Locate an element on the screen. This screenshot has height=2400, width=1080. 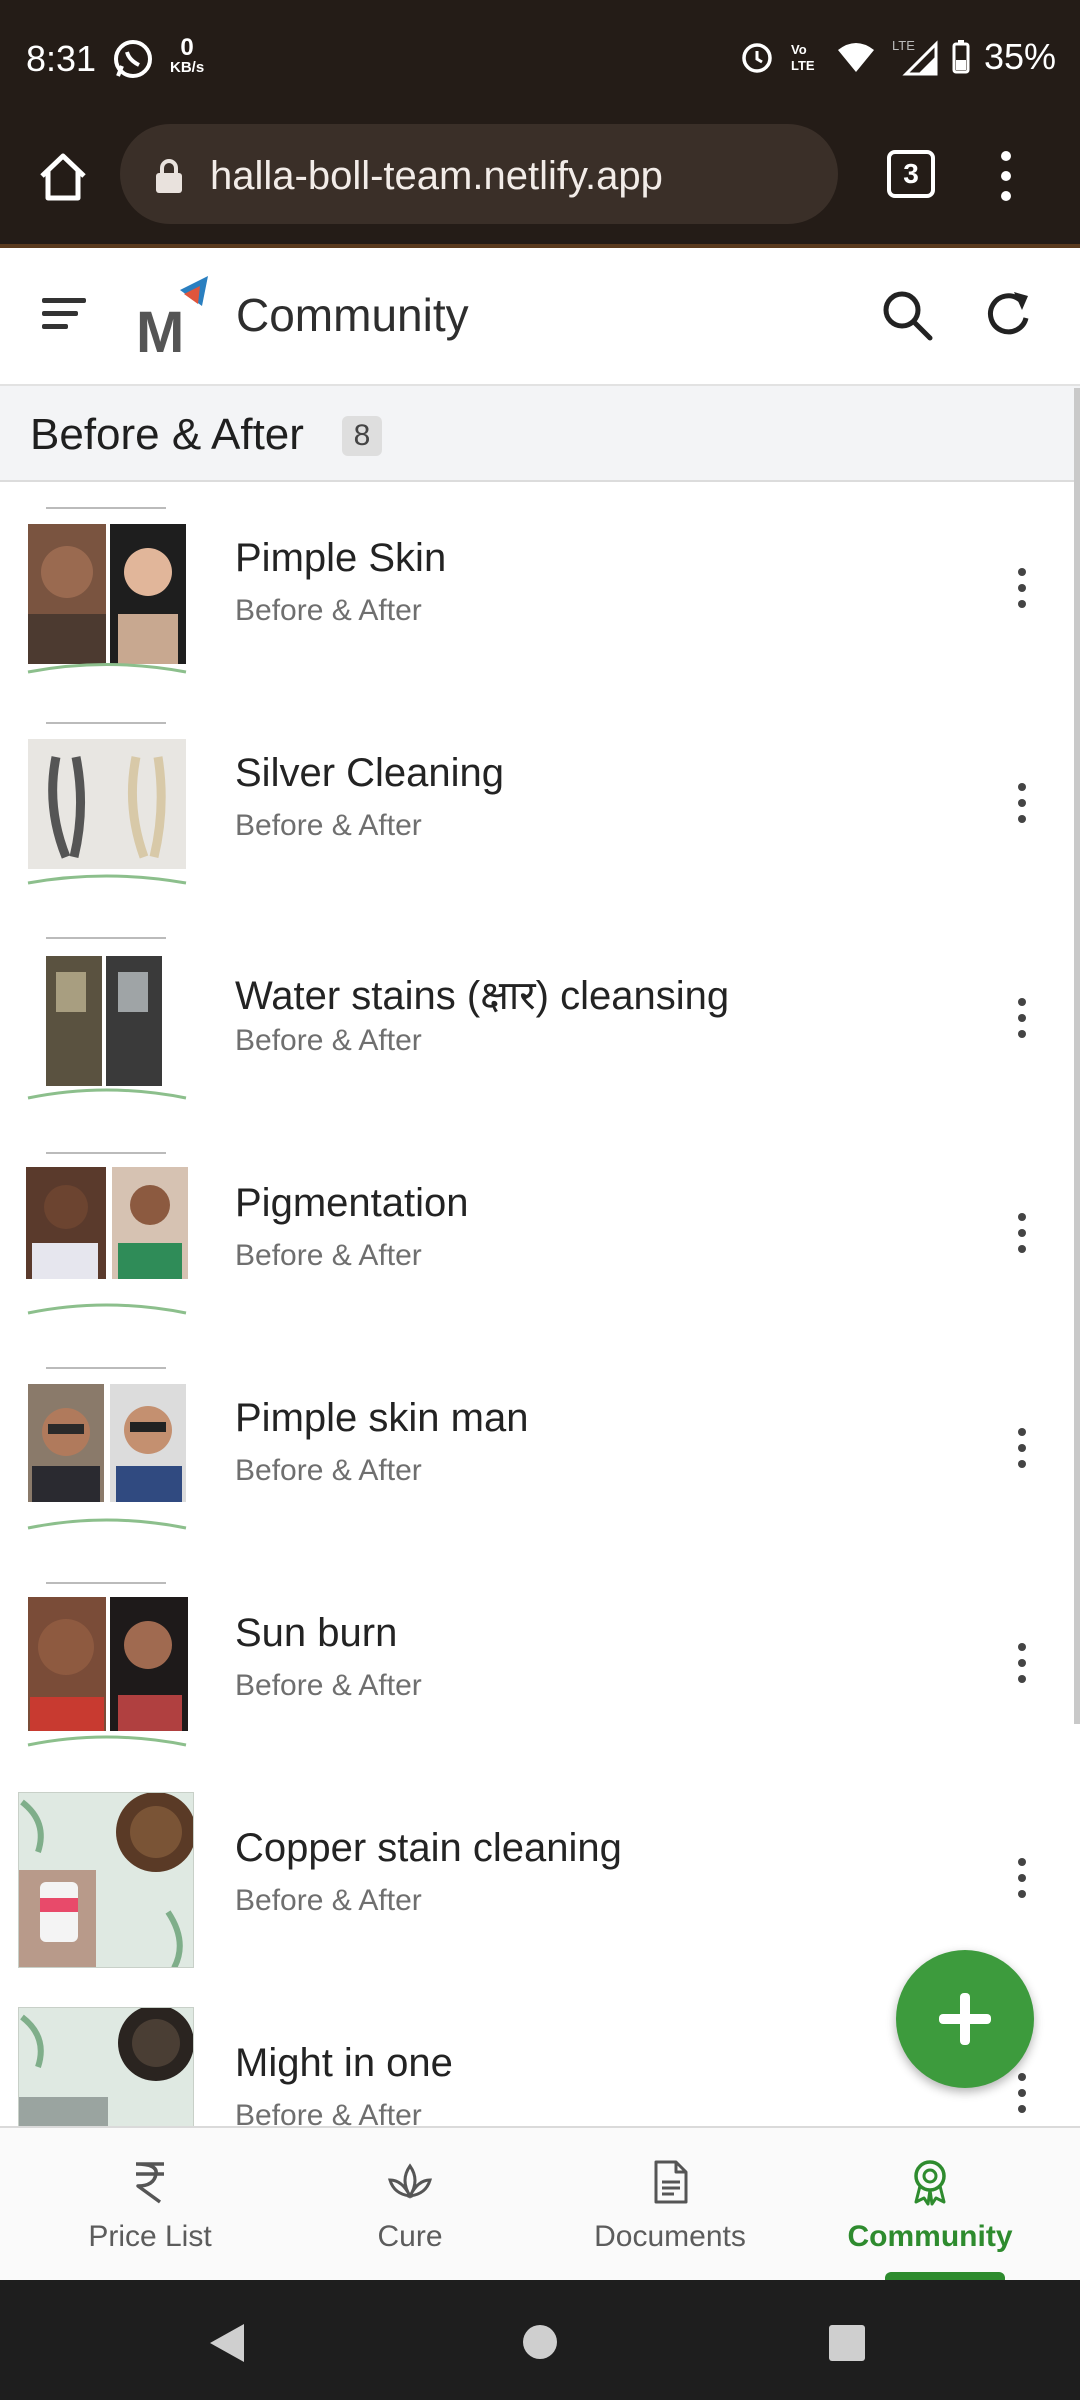
app-bar: M Community is located at coordinates (540, 317).